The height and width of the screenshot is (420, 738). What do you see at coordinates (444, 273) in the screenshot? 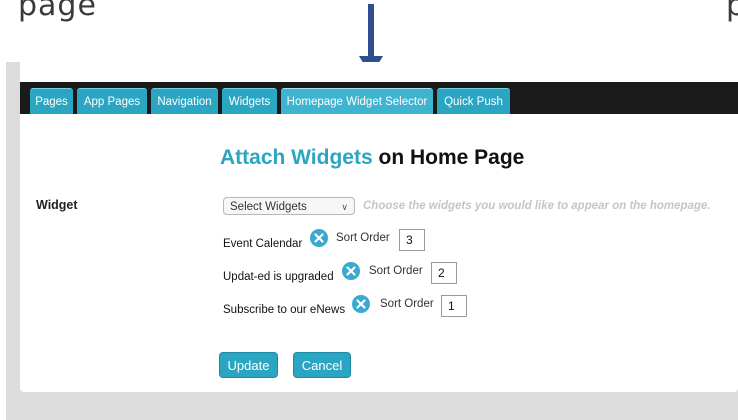
I see `sort-order-input: 2` at bounding box center [444, 273].